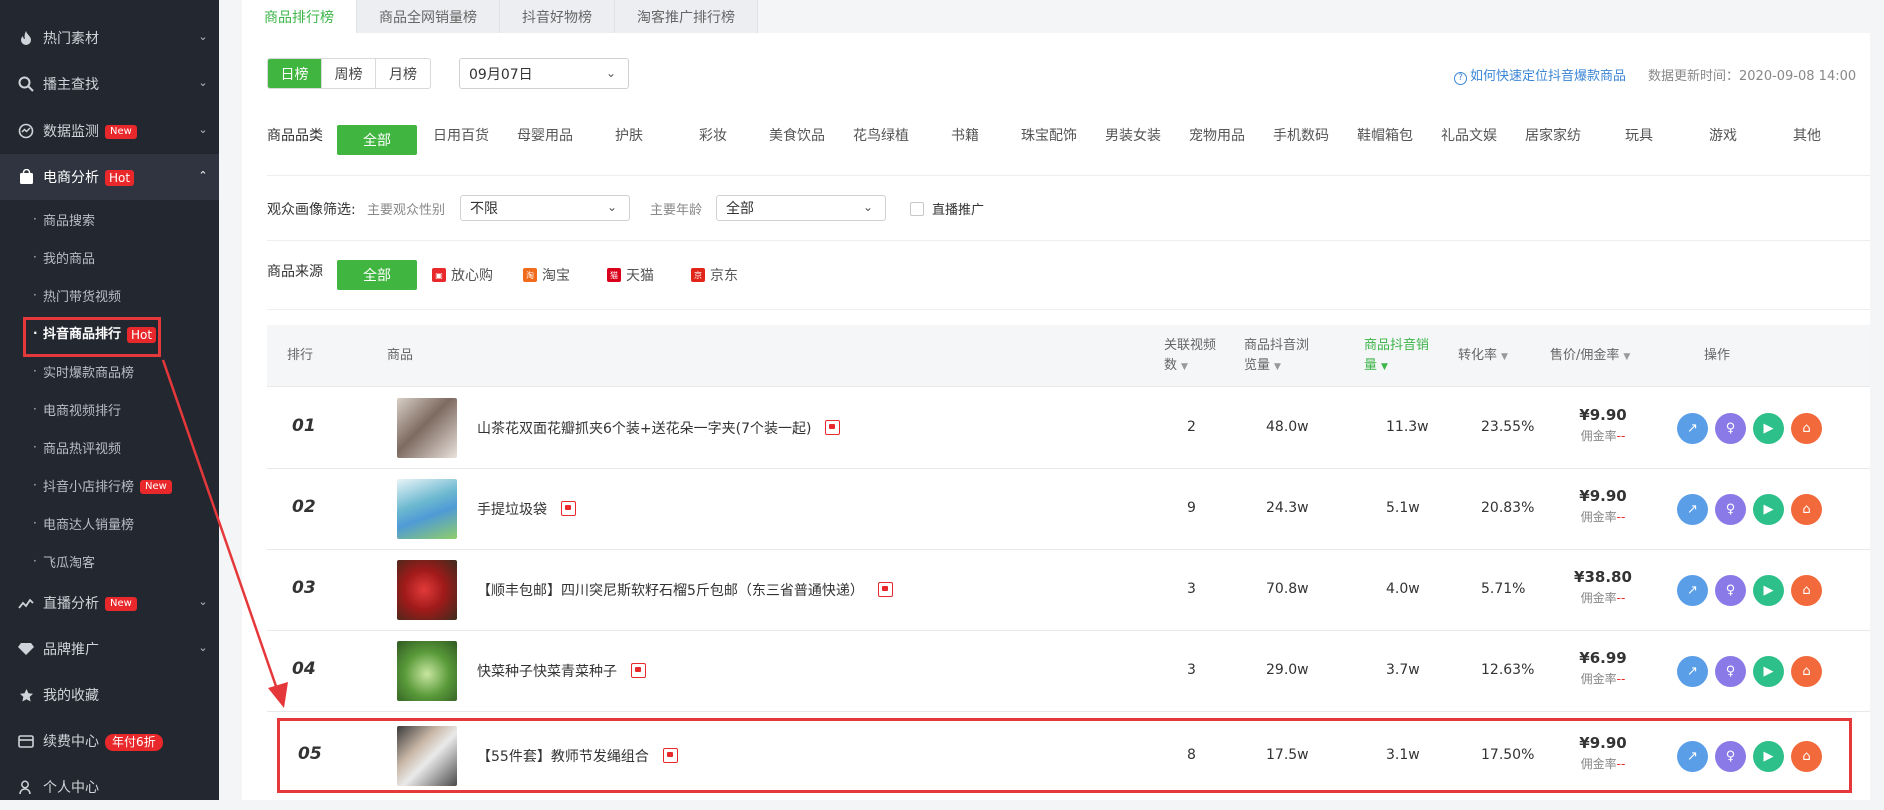  Describe the element at coordinates (881, 135) in the screenshot. I see `category-plants: 花鸟绿植` at that location.